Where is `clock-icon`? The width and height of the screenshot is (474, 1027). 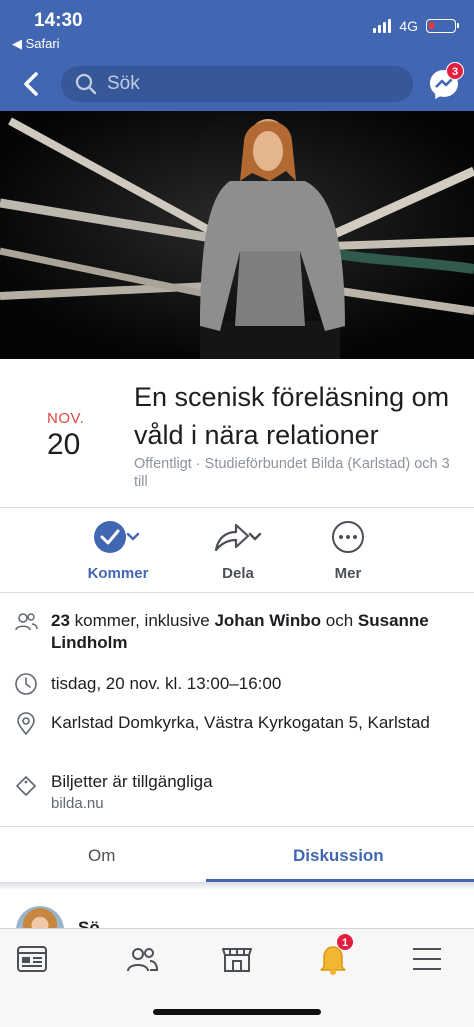
clock-icon is located at coordinates (26, 684).